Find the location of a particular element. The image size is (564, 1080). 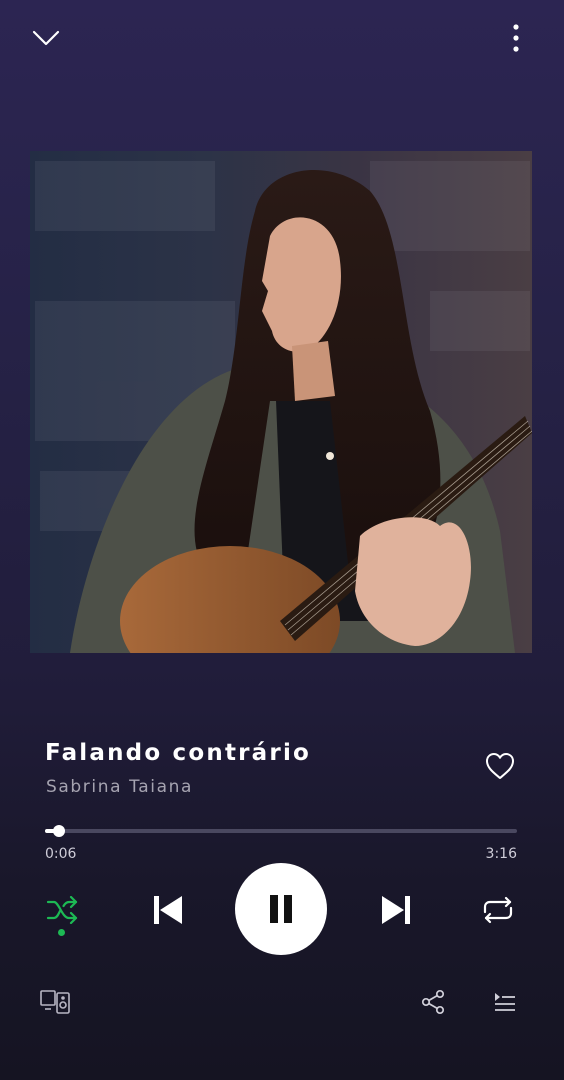

skip-next-icon is located at coordinates (396, 910).